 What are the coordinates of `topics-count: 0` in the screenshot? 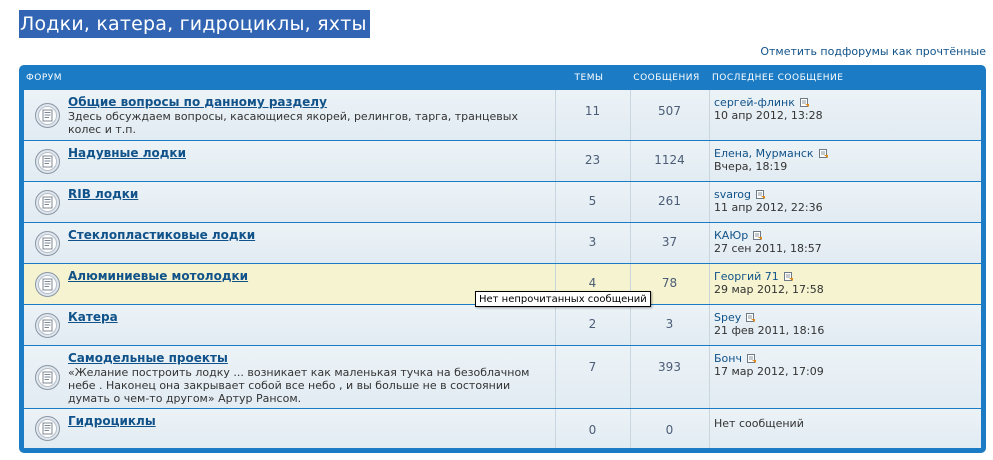 It's located at (592, 430).